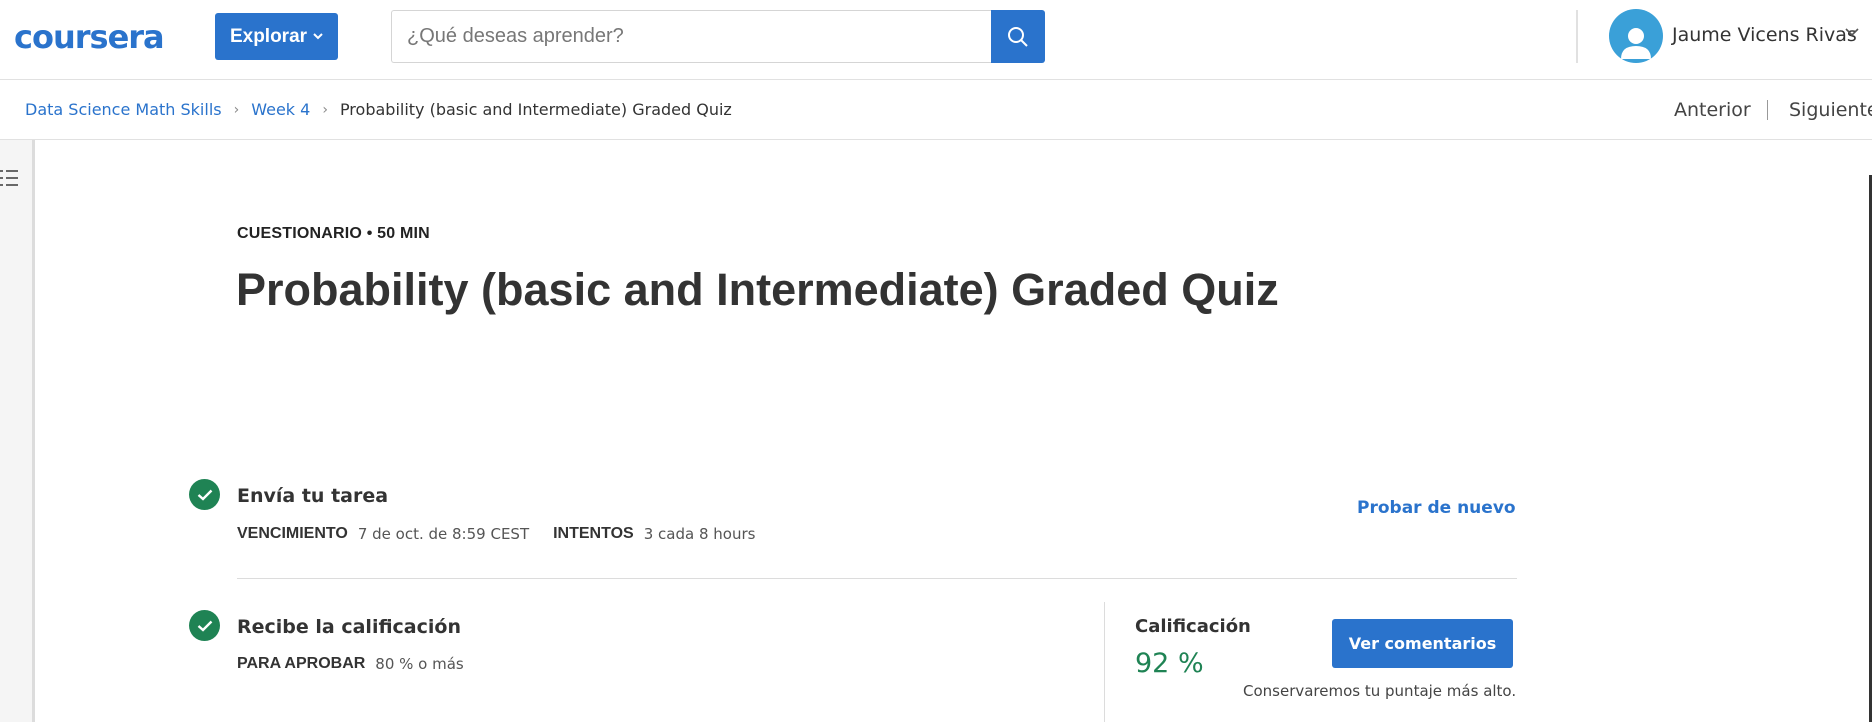  I want to click on breadcrumb-course: Data Science Math Skills, so click(123, 109).